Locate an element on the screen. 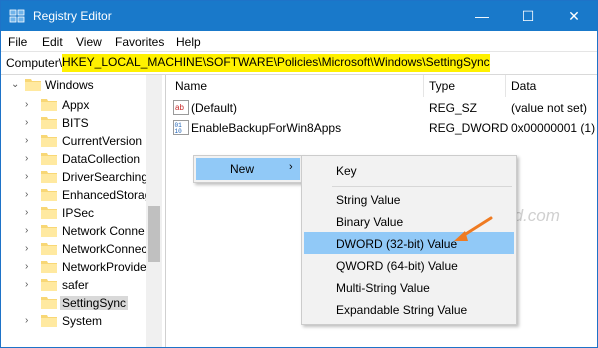  tree-item: › DataCollection is located at coordinates (76, 159).